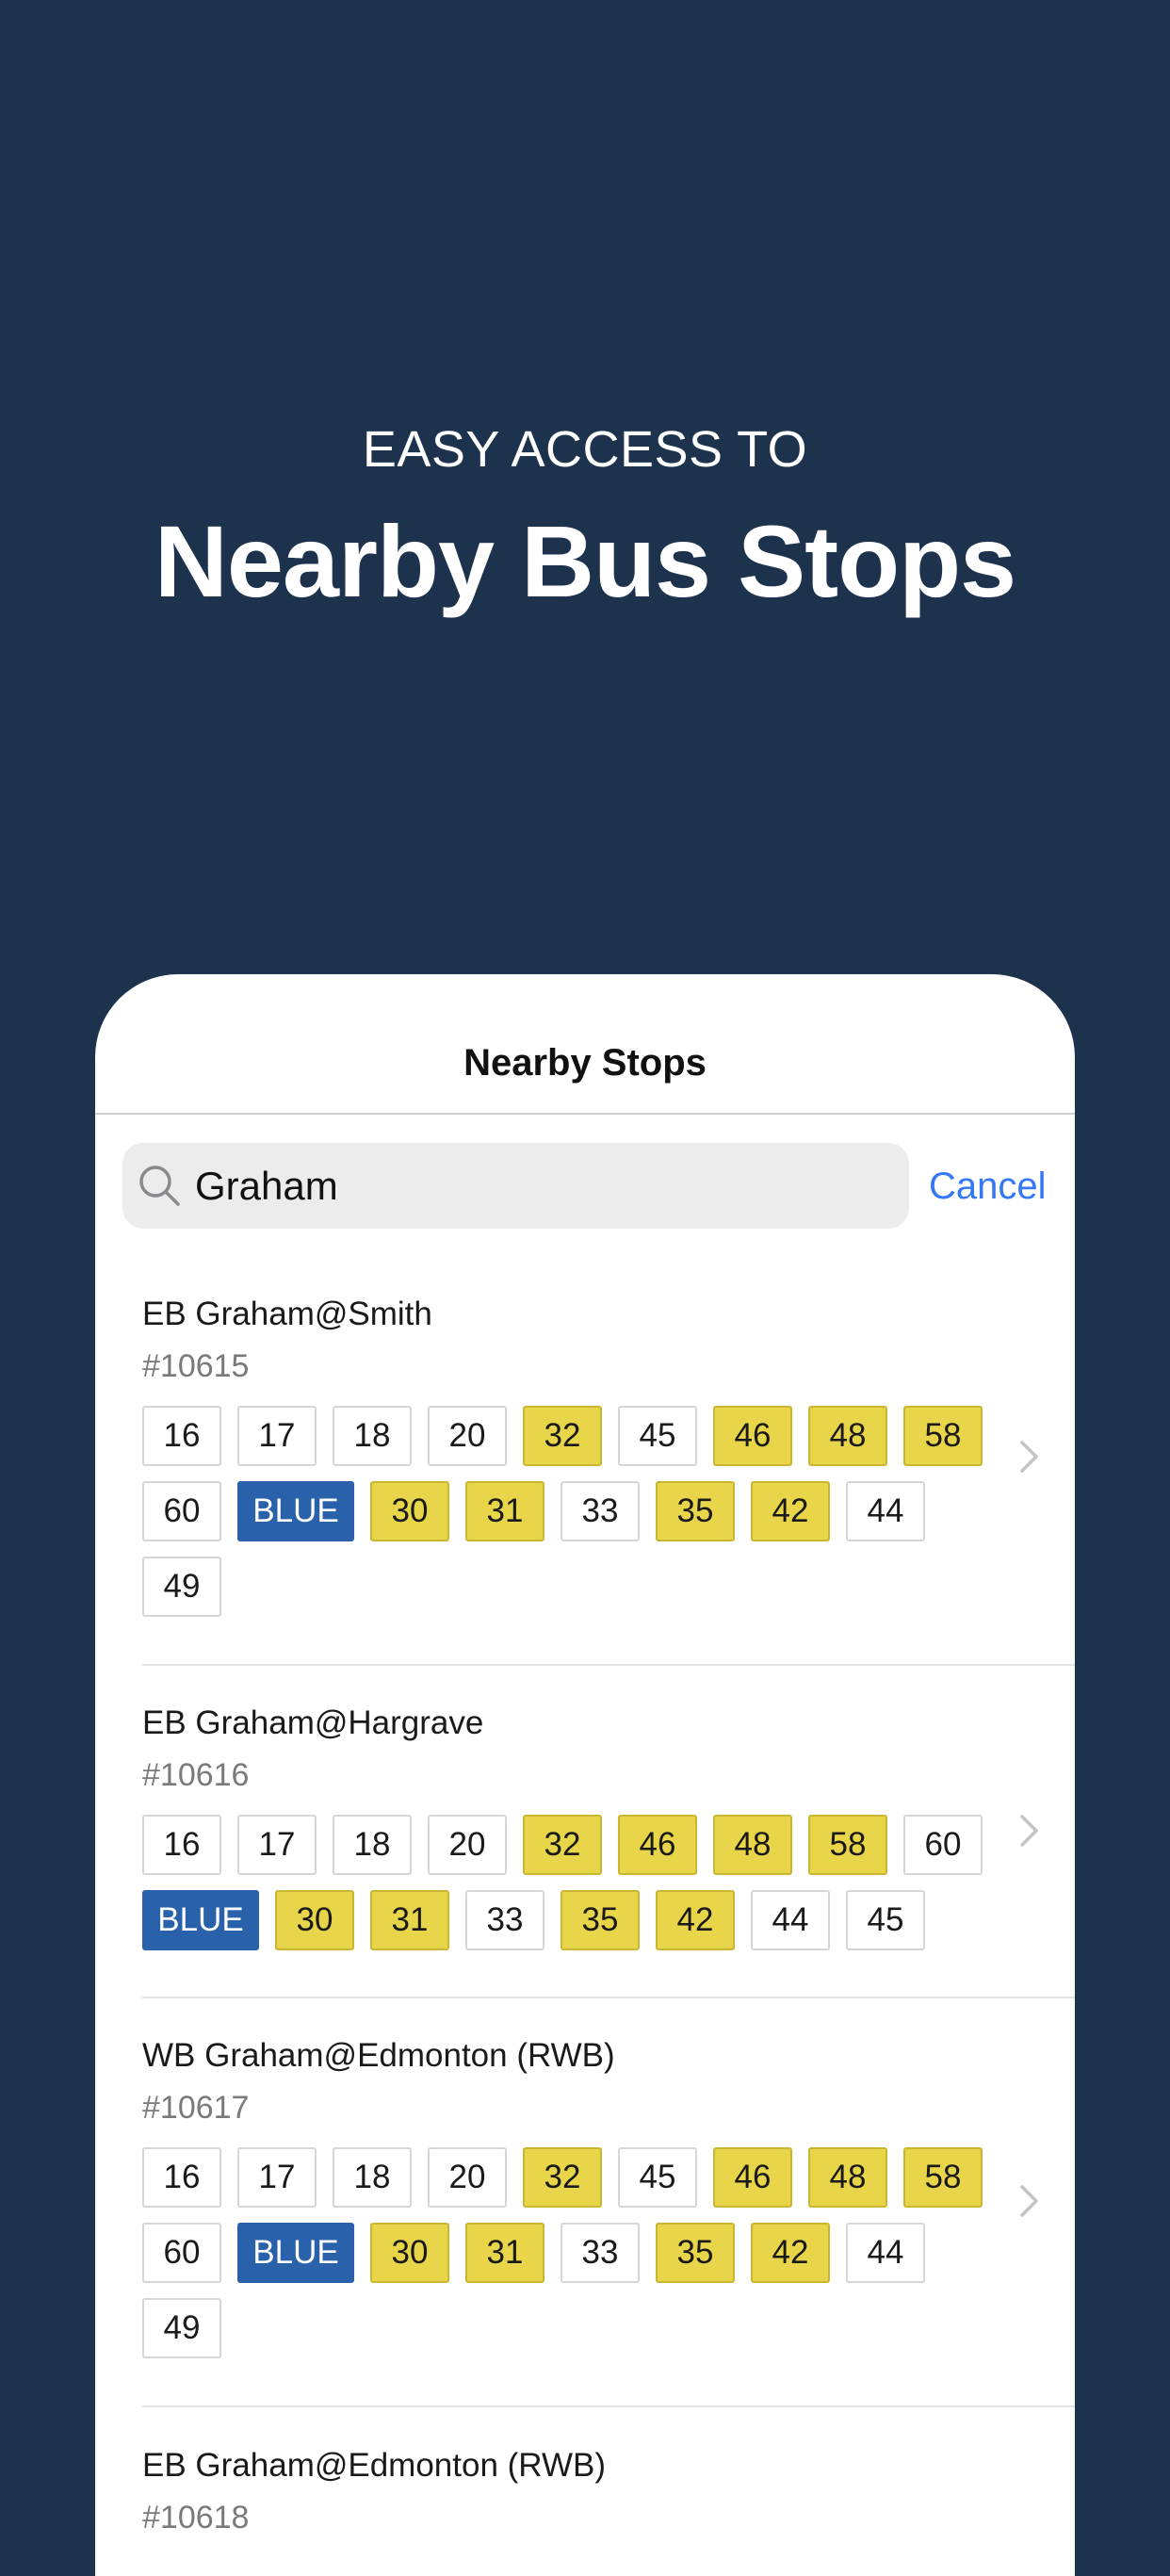 The width and height of the screenshot is (1170, 2576). I want to click on nav-divider, so click(585, 1114).